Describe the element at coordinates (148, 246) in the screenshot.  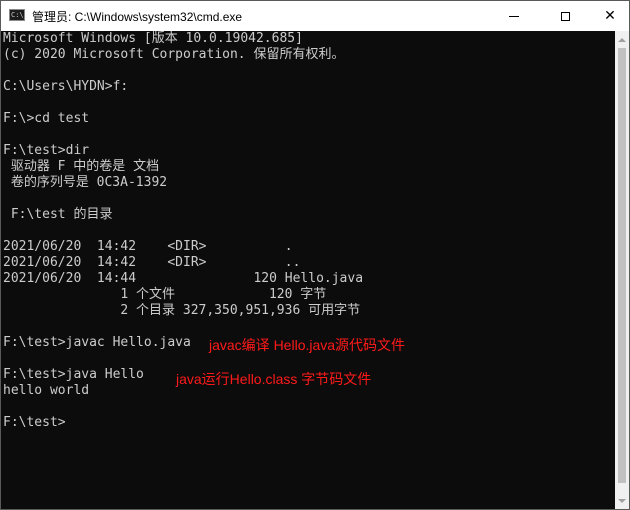
I see `console-line: 2021/06/20 14:42 <DIR> .` at that location.